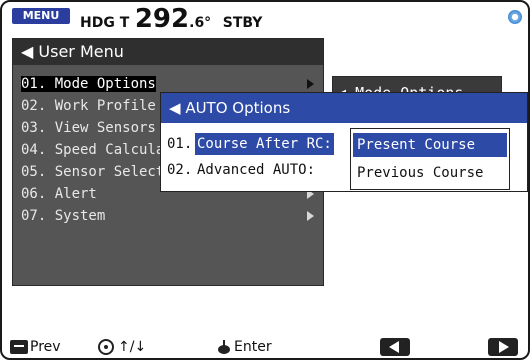 Image resolution: width=530 pixels, height=360 pixels. I want to click on steering-mode: STBY, so click(242, 23).